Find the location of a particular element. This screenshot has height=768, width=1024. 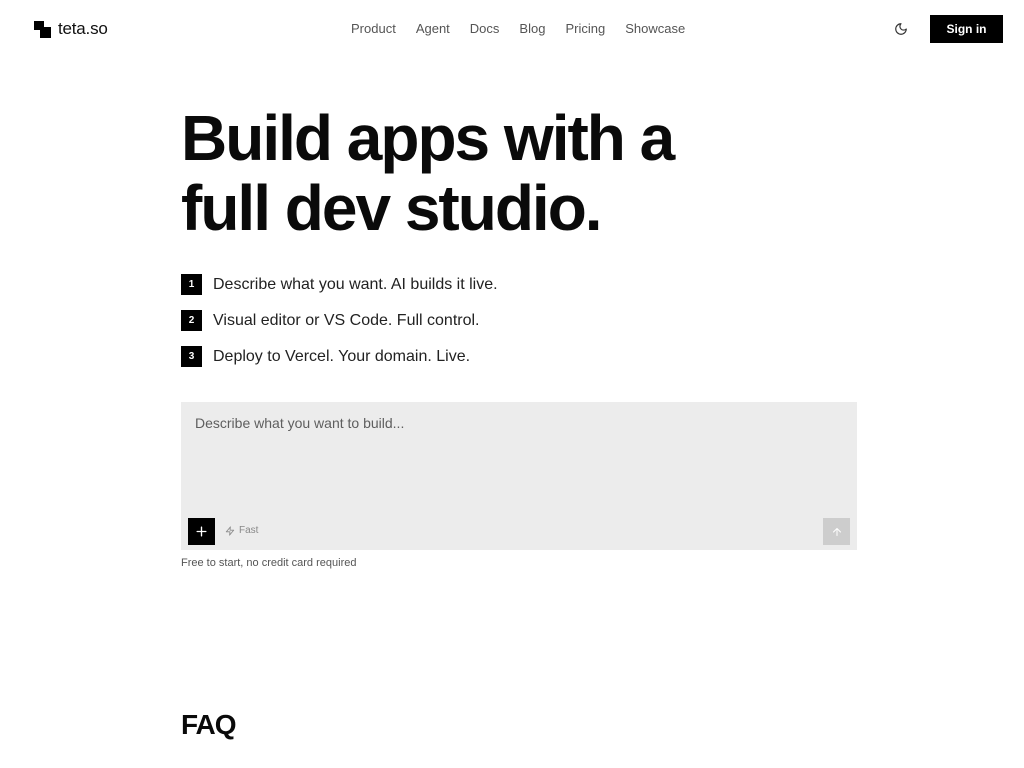

hero-title-line: Build apps with a is located at coordinates (428, 138).